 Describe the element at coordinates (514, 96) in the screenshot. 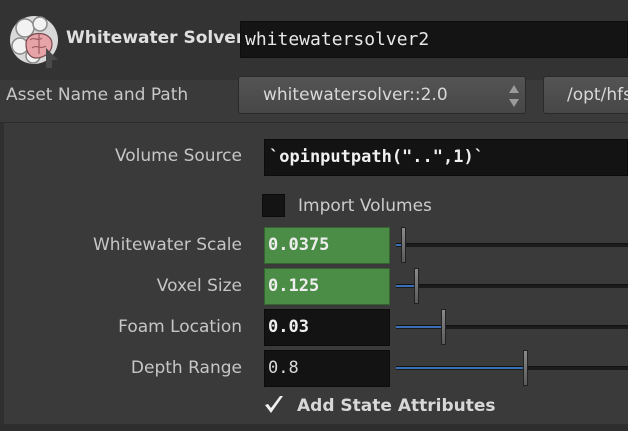

I see `updown-arrows-icon` at that location.